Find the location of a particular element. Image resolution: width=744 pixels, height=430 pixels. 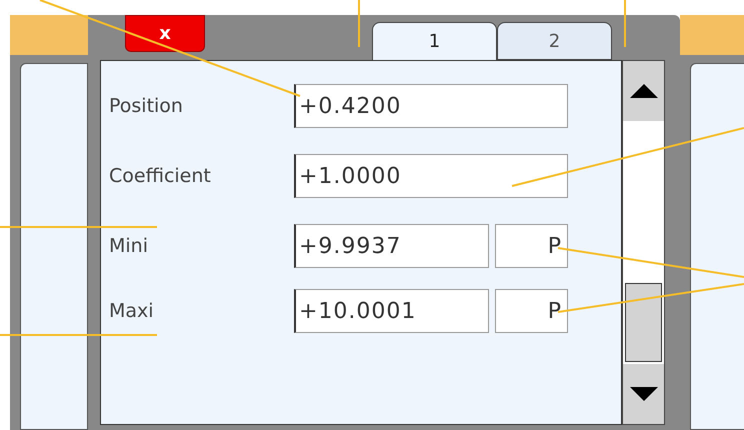

value-field: +1.0000 is located at coordinates (431, 176).